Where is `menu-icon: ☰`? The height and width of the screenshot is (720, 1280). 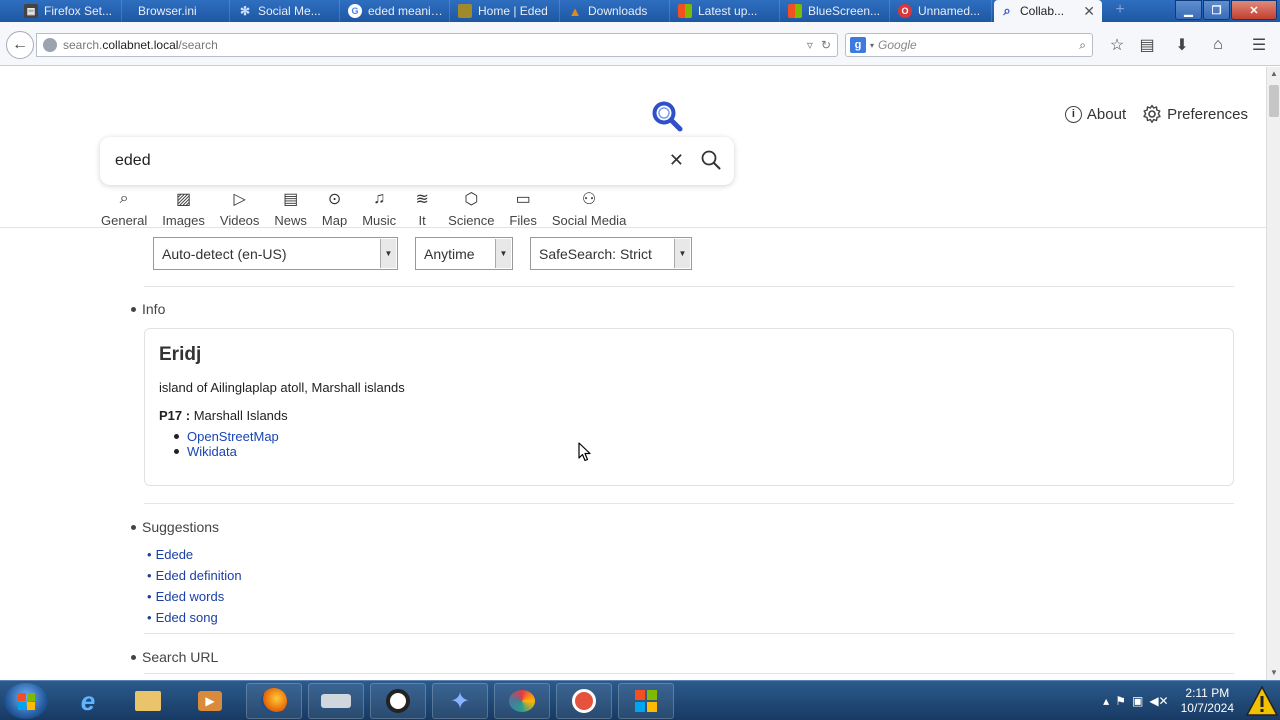 menu-icon: ☰ is located at coordinates (1259, 45).